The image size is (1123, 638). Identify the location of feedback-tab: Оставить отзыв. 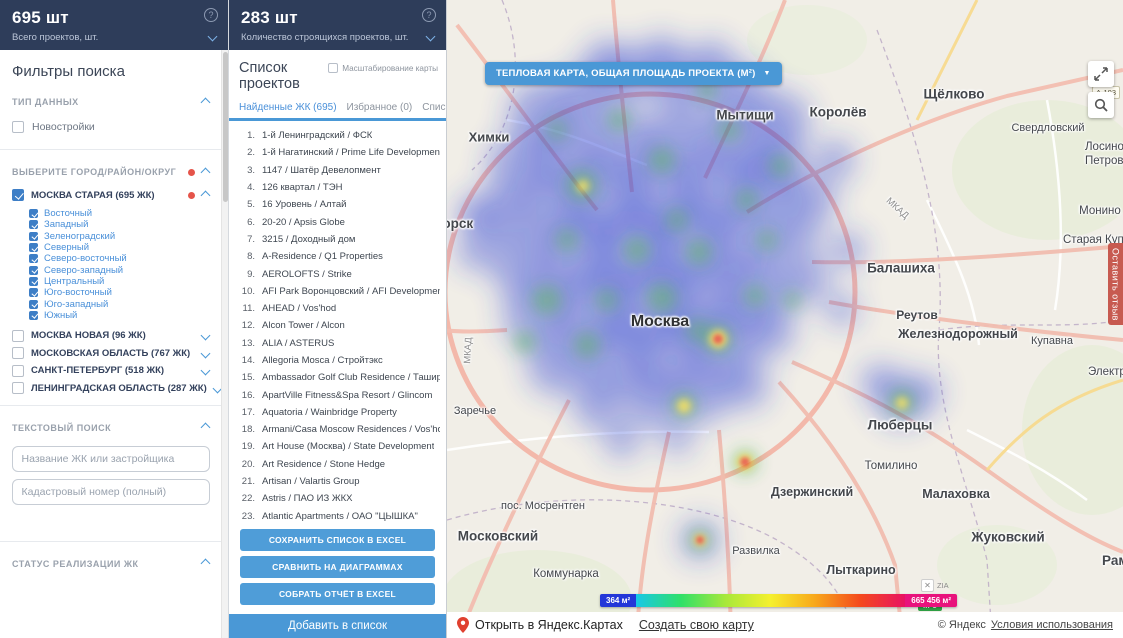
(1115, 284).